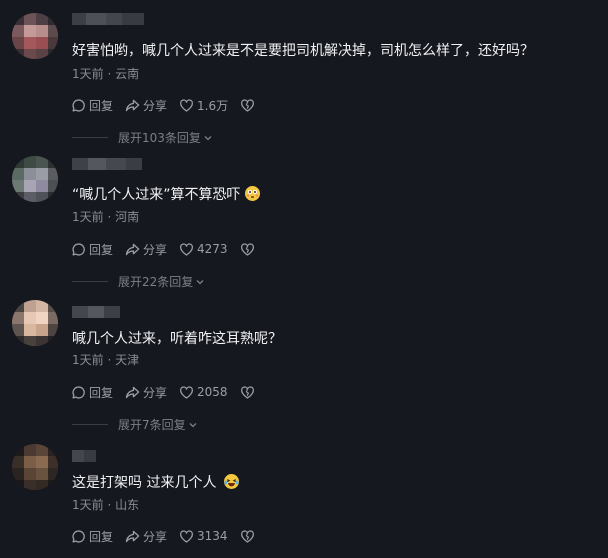 The image size is (608, 558). What do you see at coordinates (212, 536) in the screenshot?
I see `like-count: 3134` at bounding box center [212, 536].